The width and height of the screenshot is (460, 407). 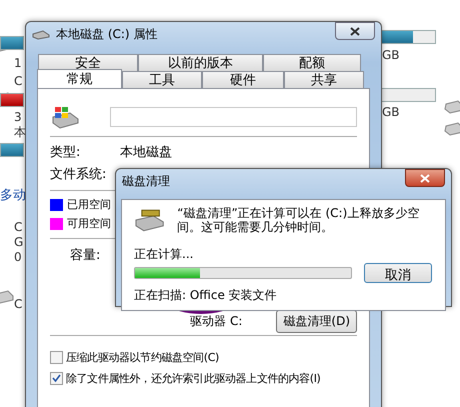 I want to click on checkbox-label: 除了文件属性外，还允许索引此驱动器上文件的内容(I), so click(x=193, y=378).